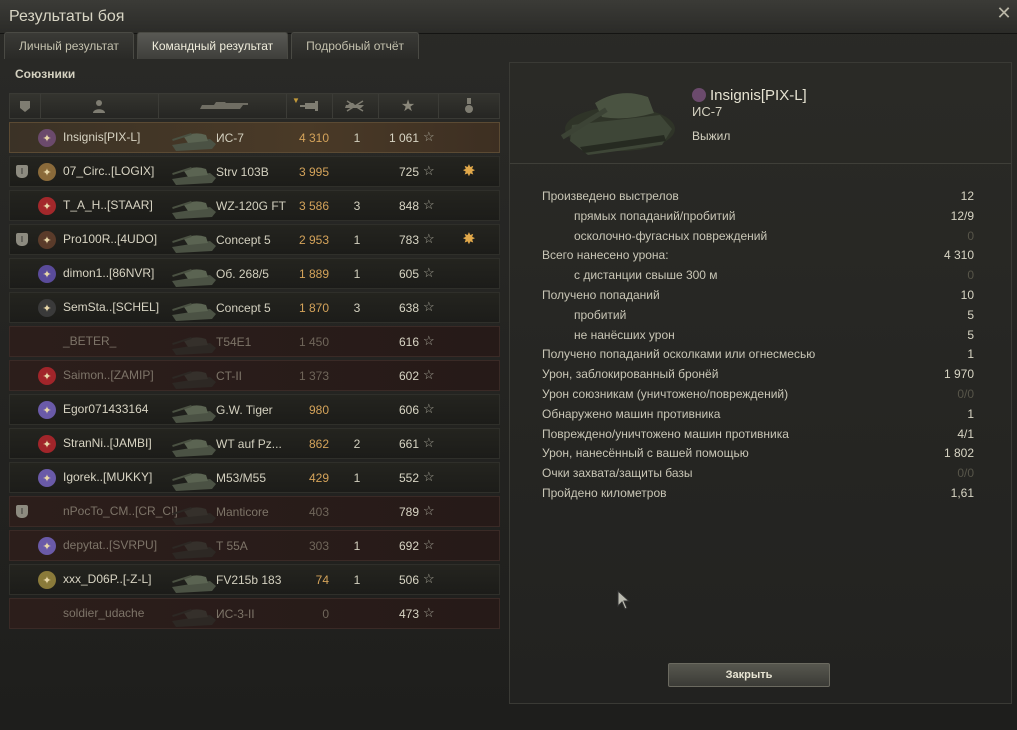 The height and width of the screenshot is (730, 1017). What do you see at coordinates (408, 206) in the screenshot?
I see `xp-value: 848` at bounding box center [408, 206].